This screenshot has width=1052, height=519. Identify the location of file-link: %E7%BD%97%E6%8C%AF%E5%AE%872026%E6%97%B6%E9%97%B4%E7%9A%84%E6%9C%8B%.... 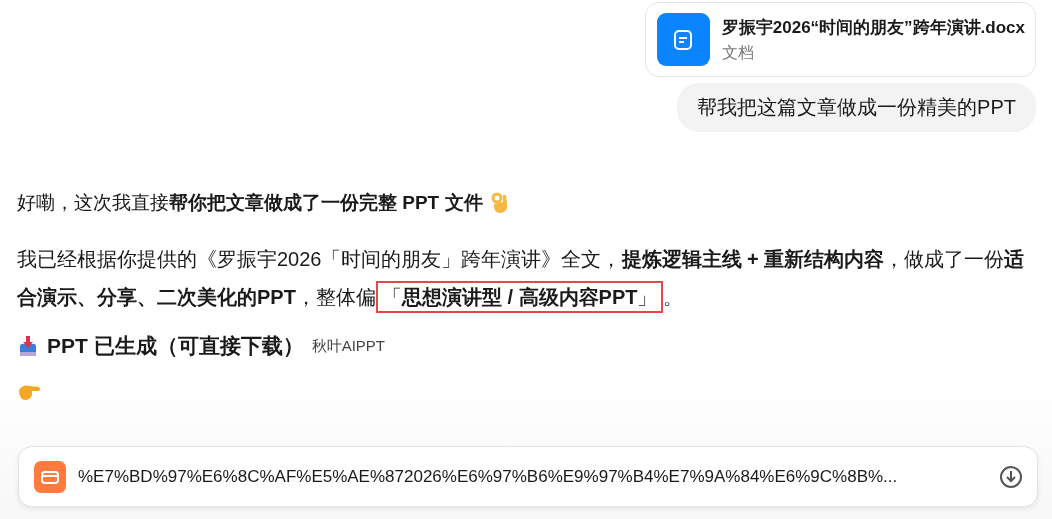
(488, 476).